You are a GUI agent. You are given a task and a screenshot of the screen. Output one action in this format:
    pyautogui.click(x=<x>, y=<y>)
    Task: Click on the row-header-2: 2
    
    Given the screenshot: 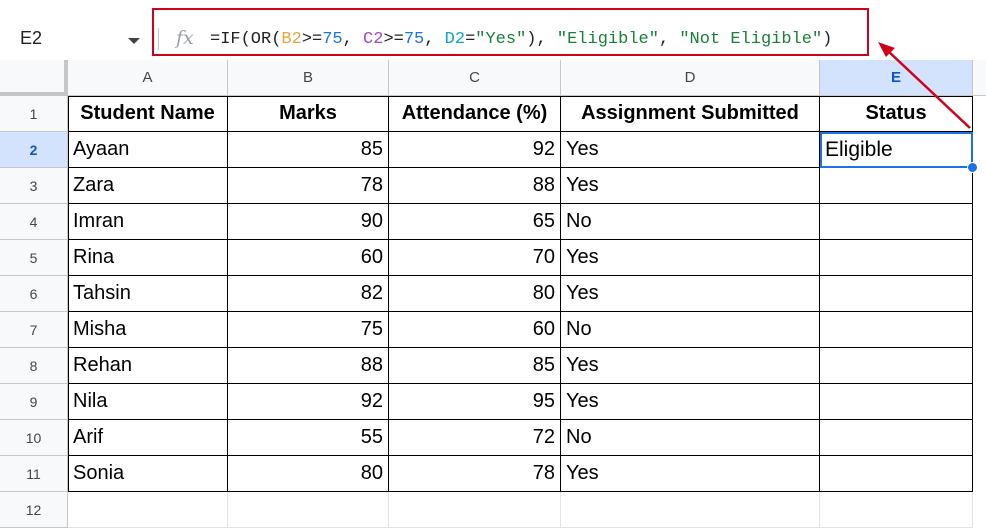 What is the action you would take?
    pyautogui.click(x=34, y=150)
    